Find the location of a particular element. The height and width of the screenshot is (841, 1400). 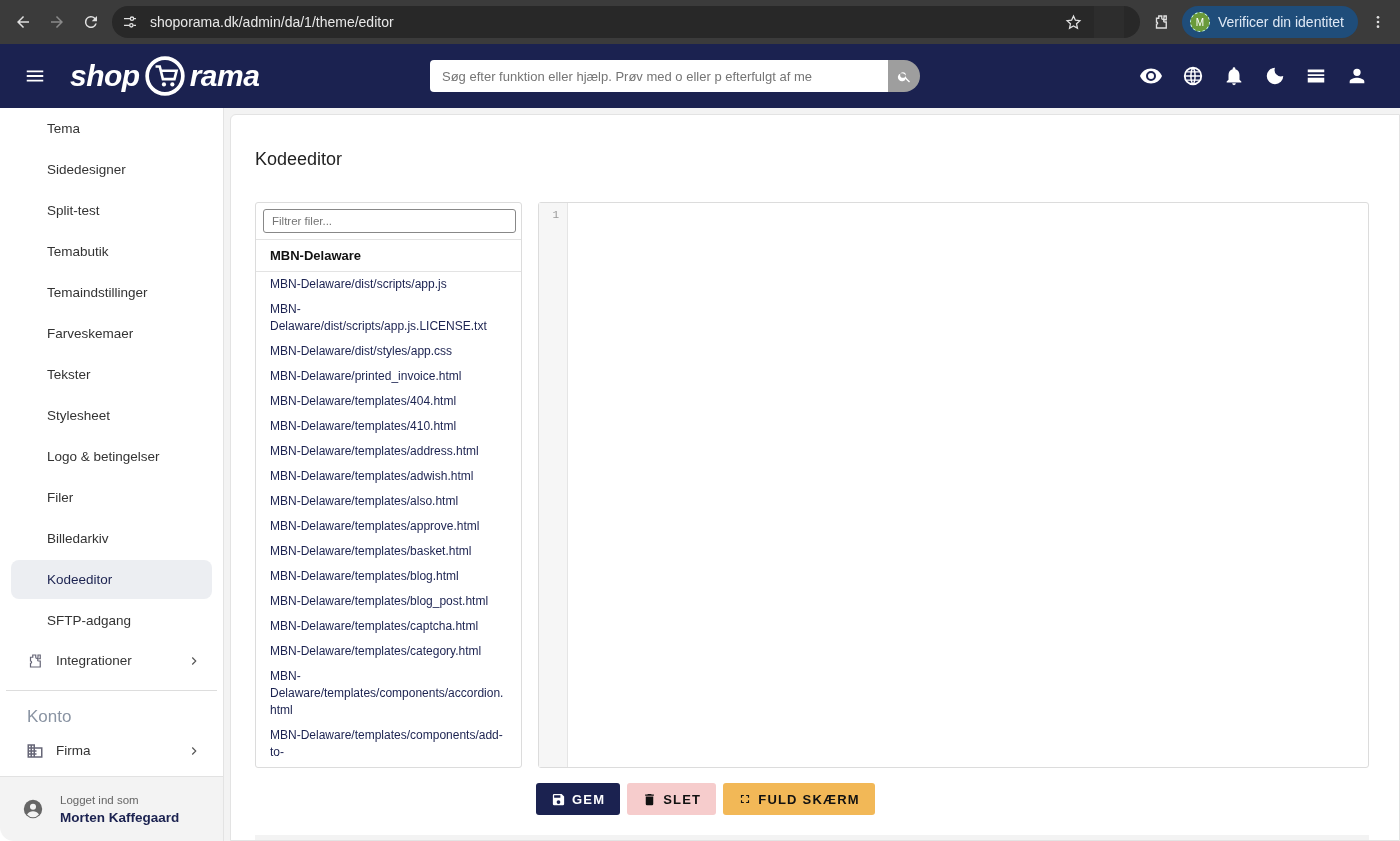

line-number: 1 is located at coordinates (555, 215).